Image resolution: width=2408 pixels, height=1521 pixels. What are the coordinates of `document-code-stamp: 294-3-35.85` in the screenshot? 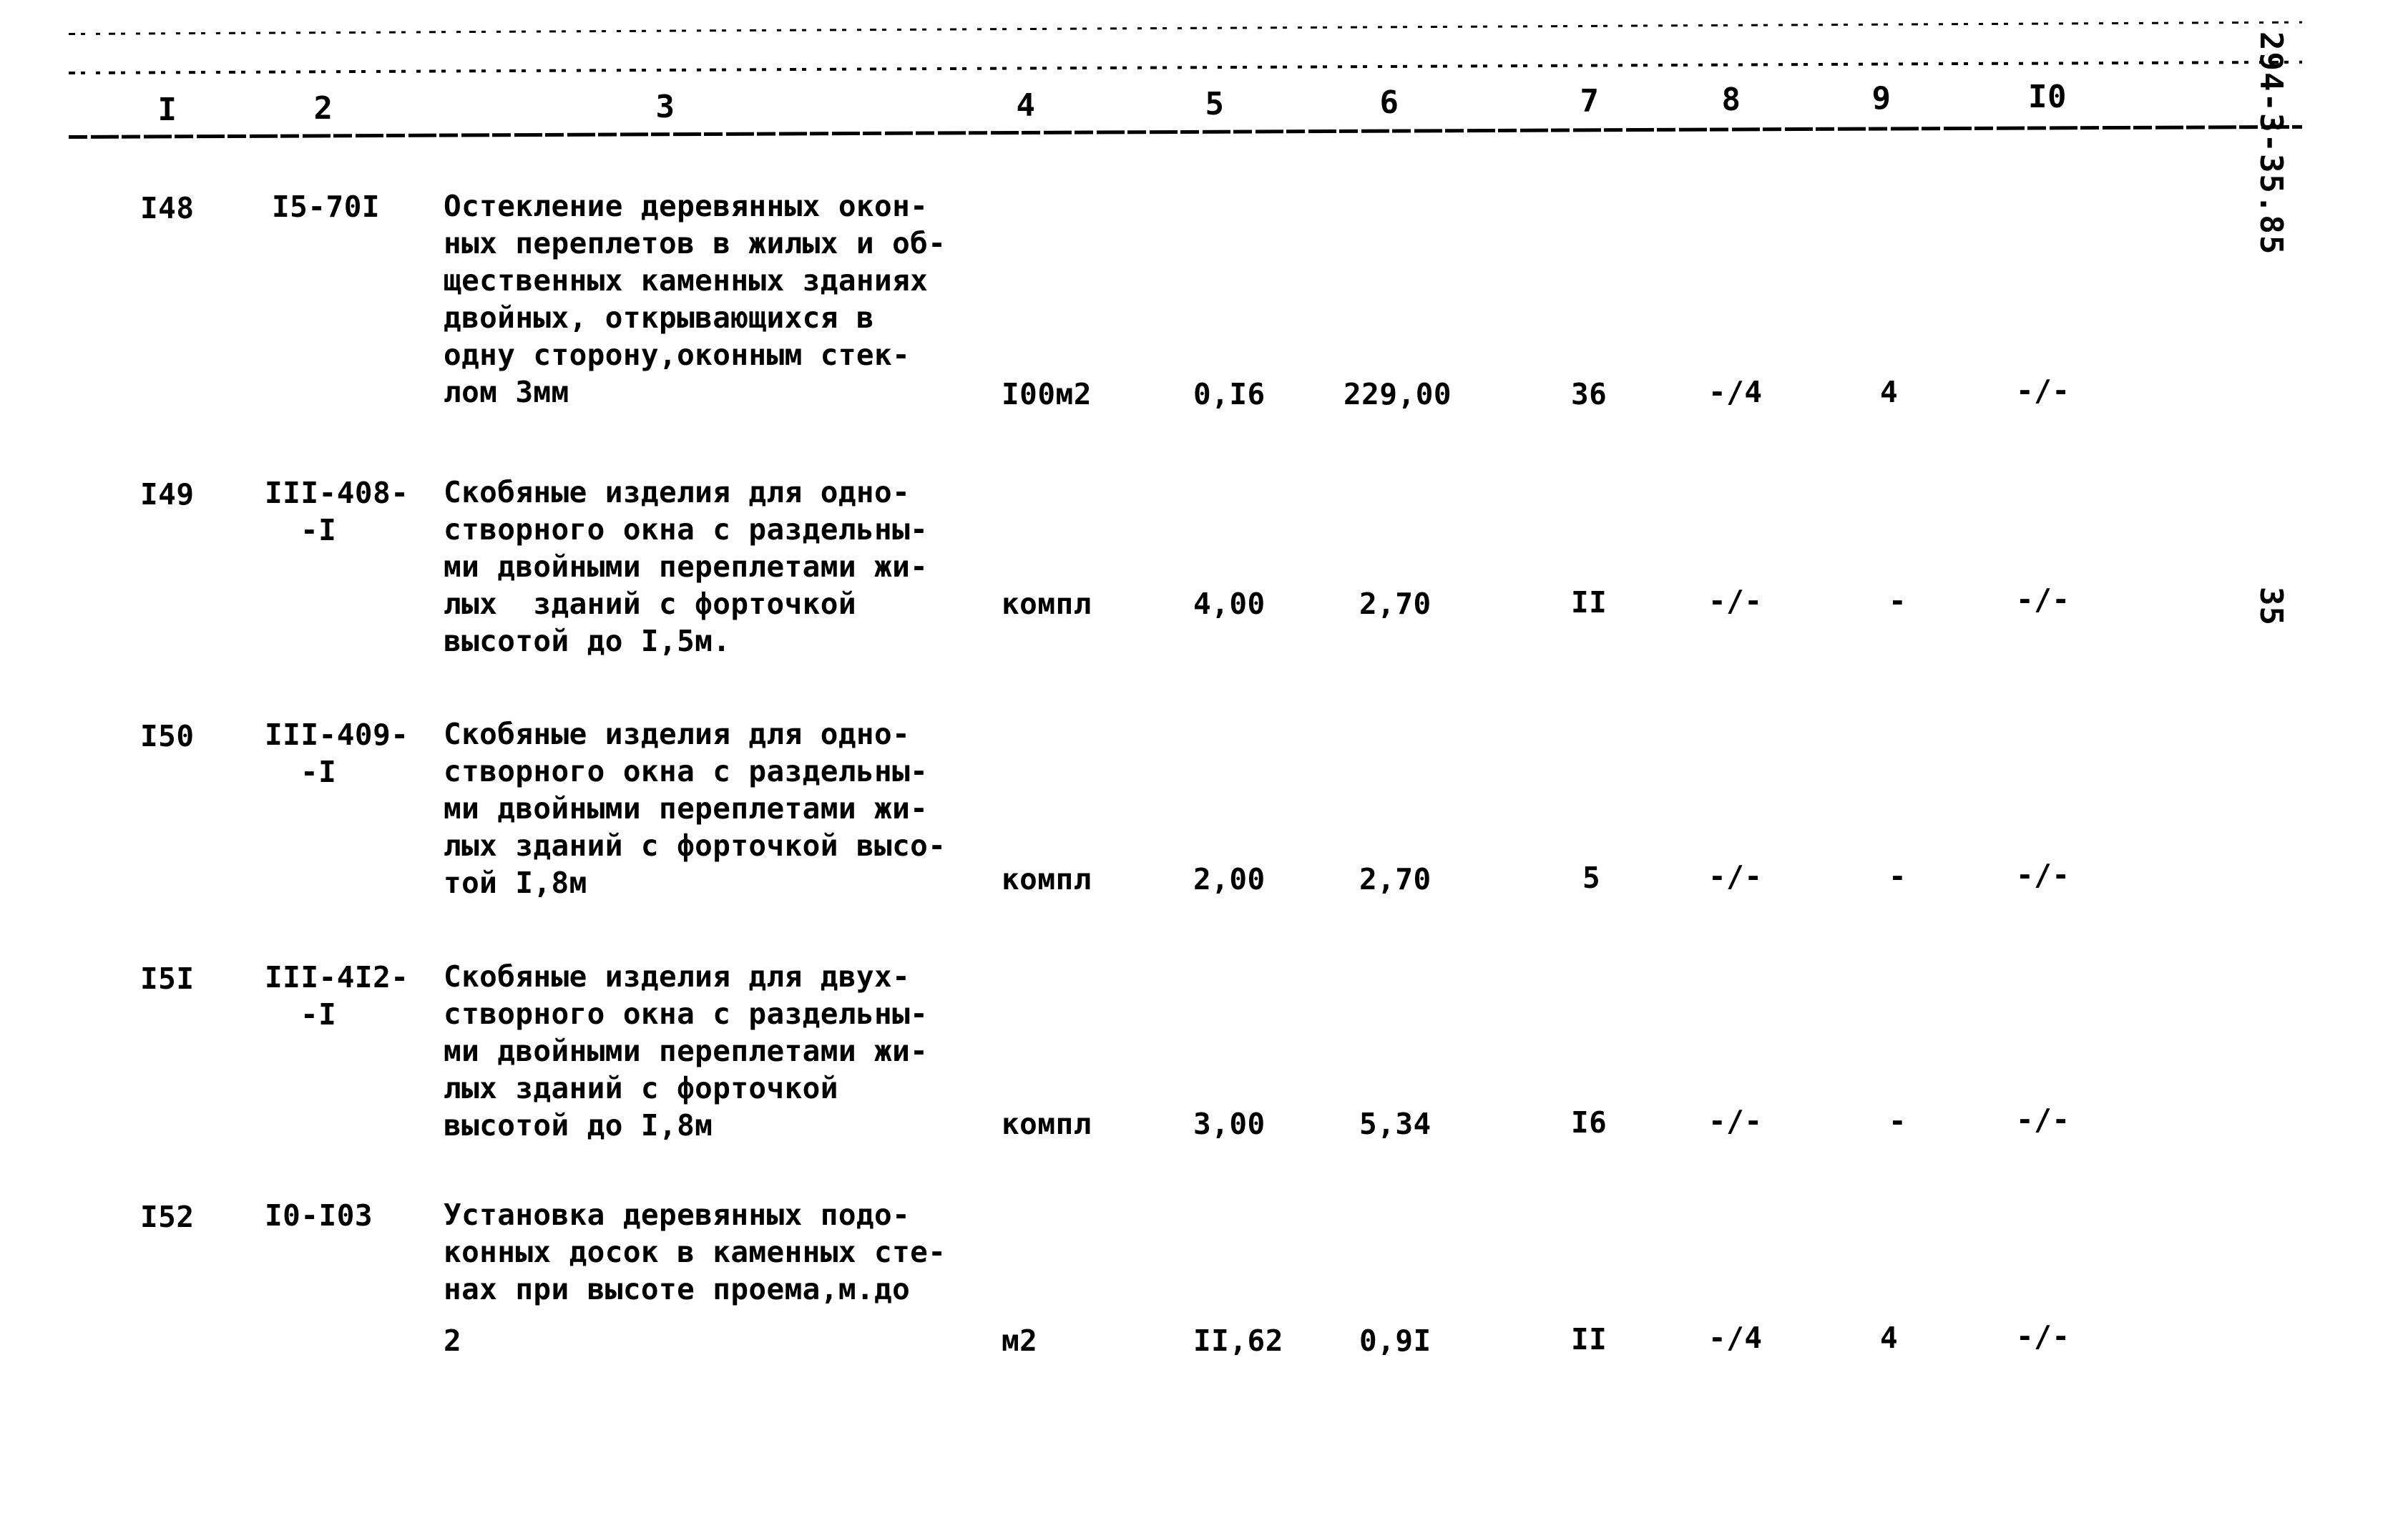 It's located at (2271, 144).